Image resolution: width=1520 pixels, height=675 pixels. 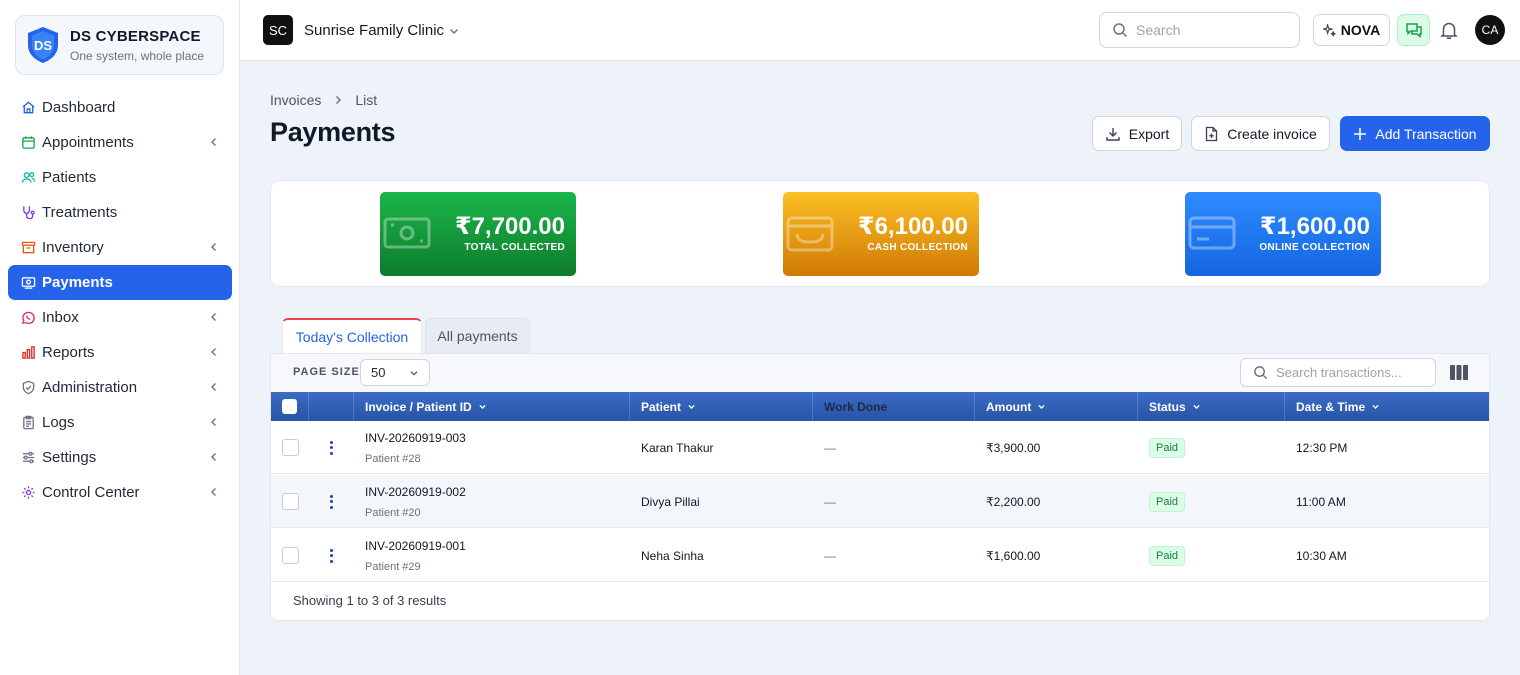 What do you see at coordinates (120, 317) in the screenshot?
I see `sidebar-item-inbox: Inbox` at bounding box center [120, 317].